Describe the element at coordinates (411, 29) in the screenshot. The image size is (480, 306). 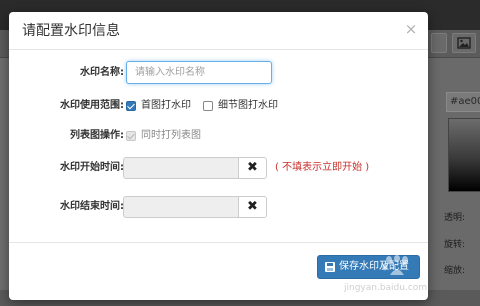
I see `close-icon: ×` at that location.